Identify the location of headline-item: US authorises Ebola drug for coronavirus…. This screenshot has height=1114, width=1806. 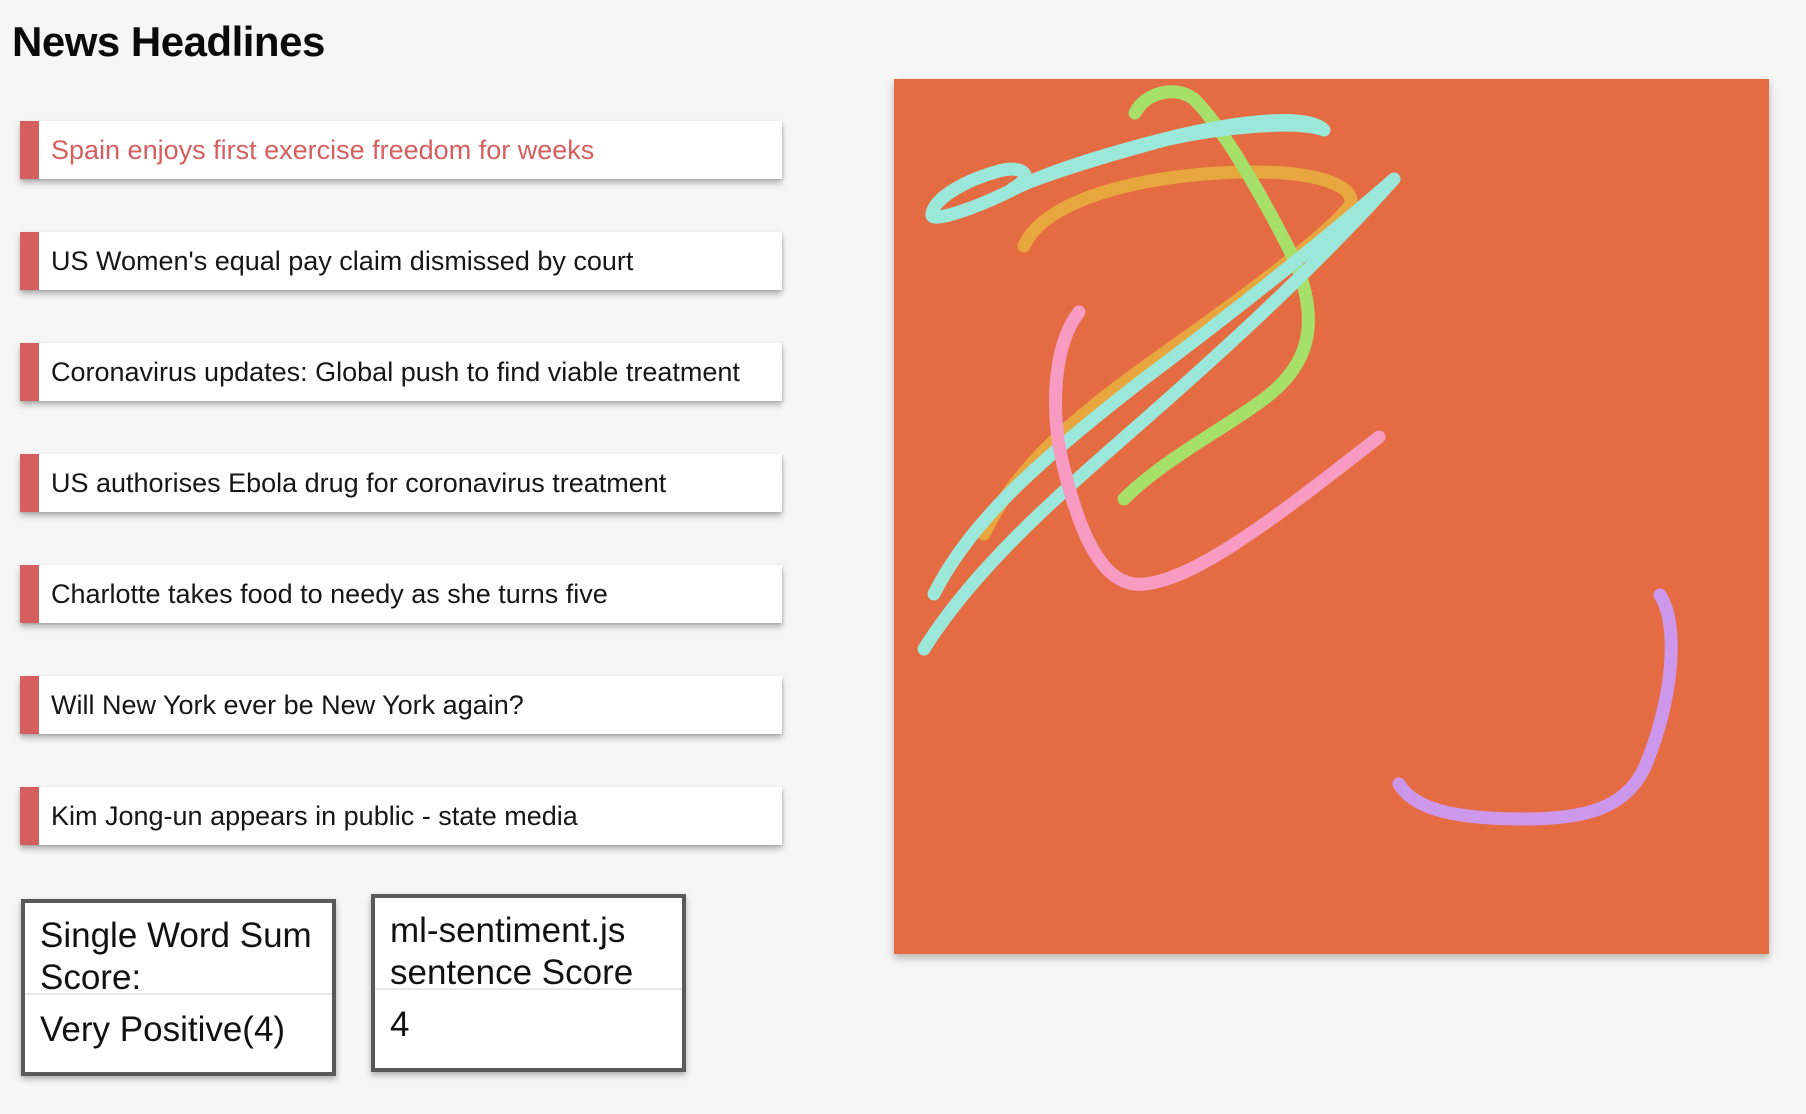
(401, 483).